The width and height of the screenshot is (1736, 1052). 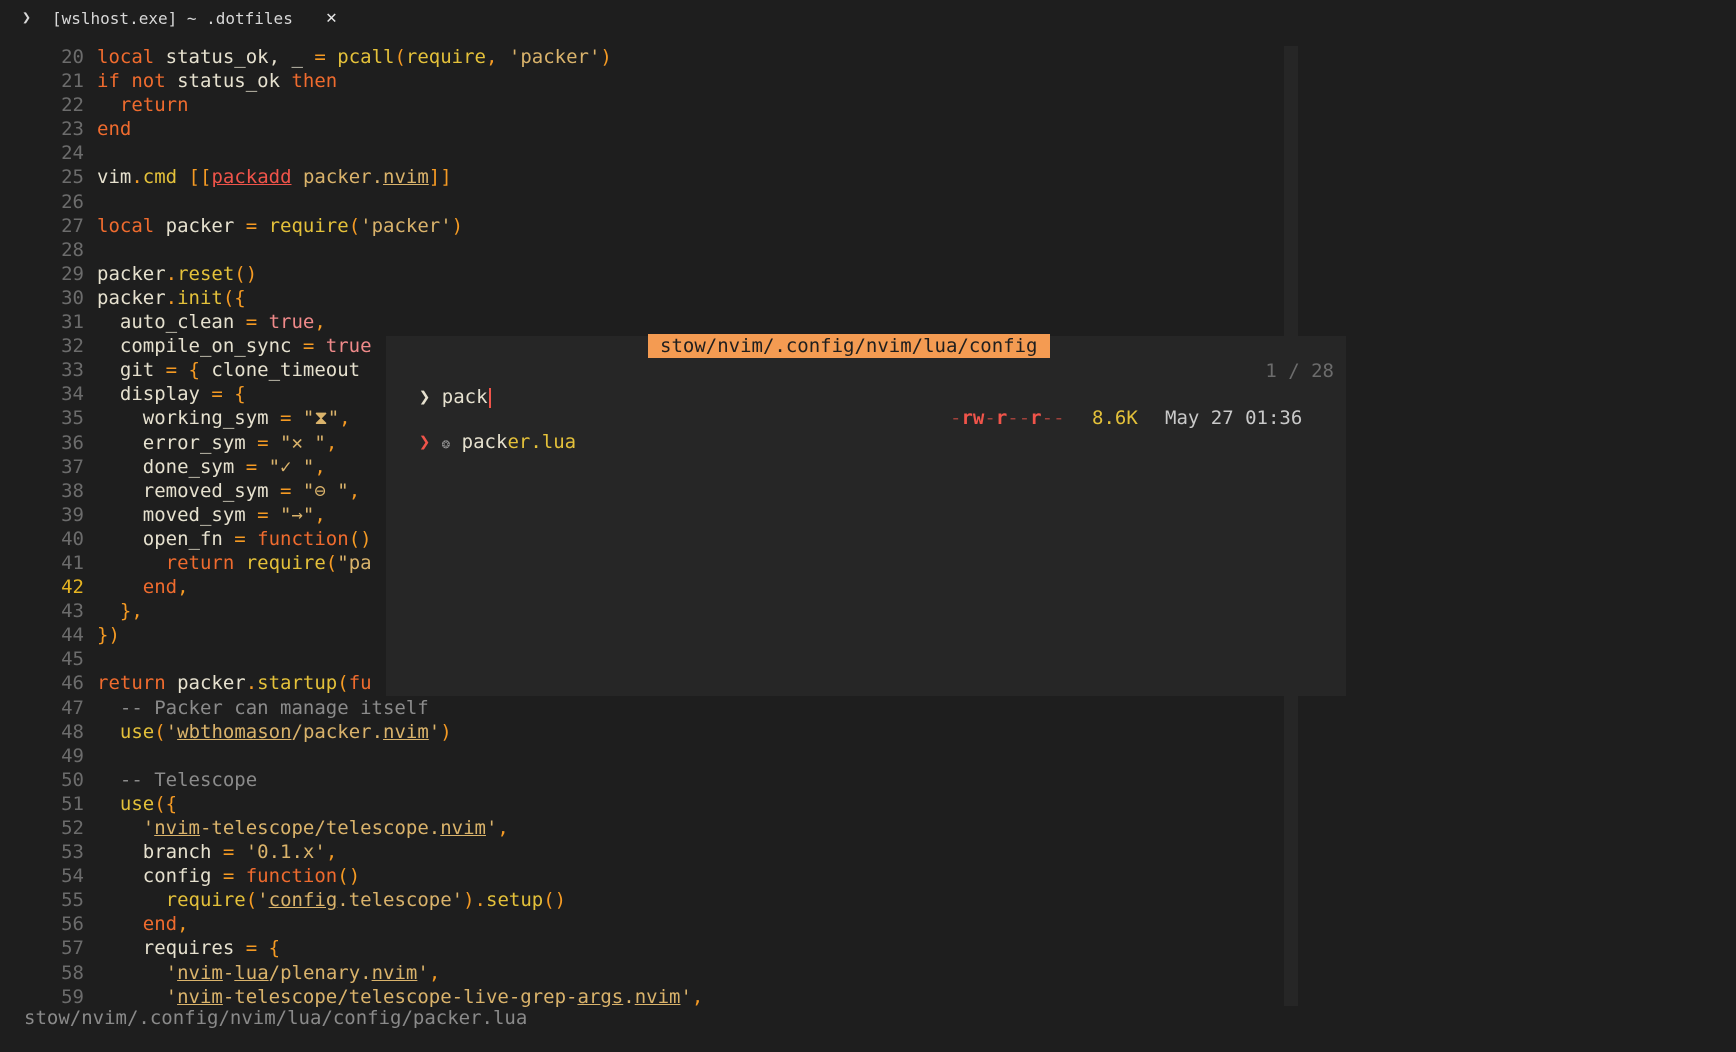 What do you see at coordinates (72, 273) in the screenshot?
I see `line-number: 29` at bounding box center [72, 273].